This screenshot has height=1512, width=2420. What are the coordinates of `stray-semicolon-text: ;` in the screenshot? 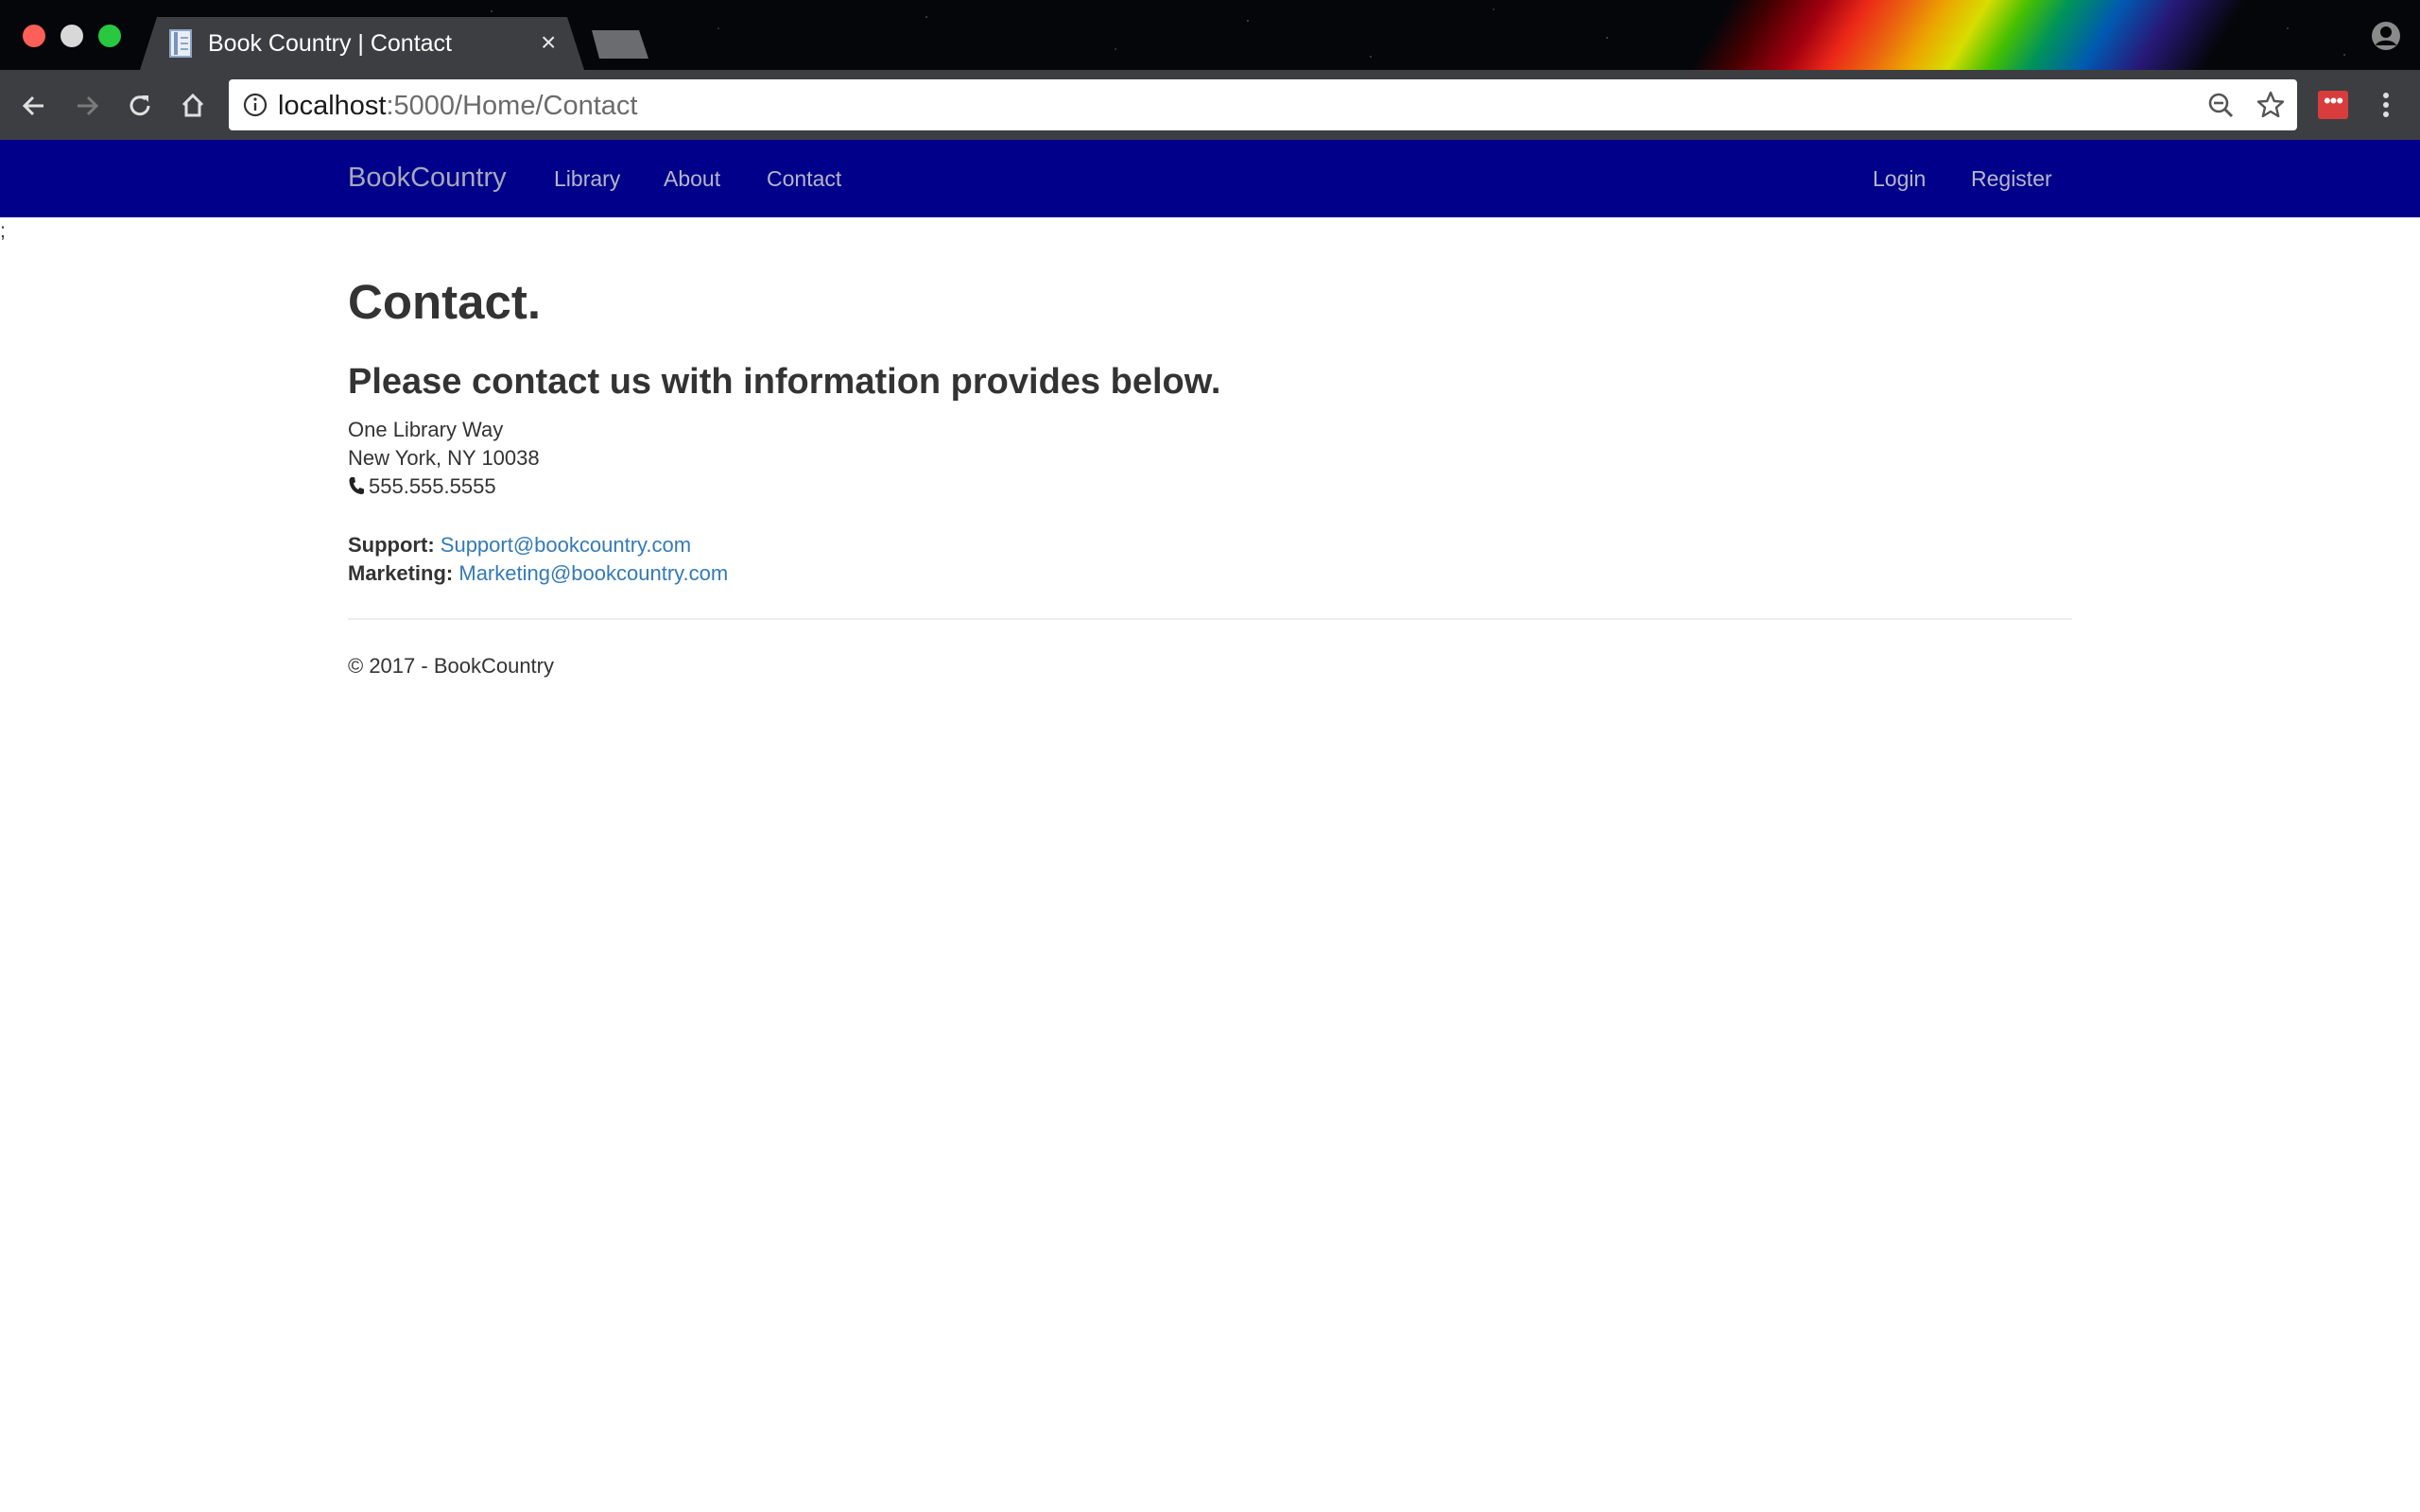 It's located at (3, 231).